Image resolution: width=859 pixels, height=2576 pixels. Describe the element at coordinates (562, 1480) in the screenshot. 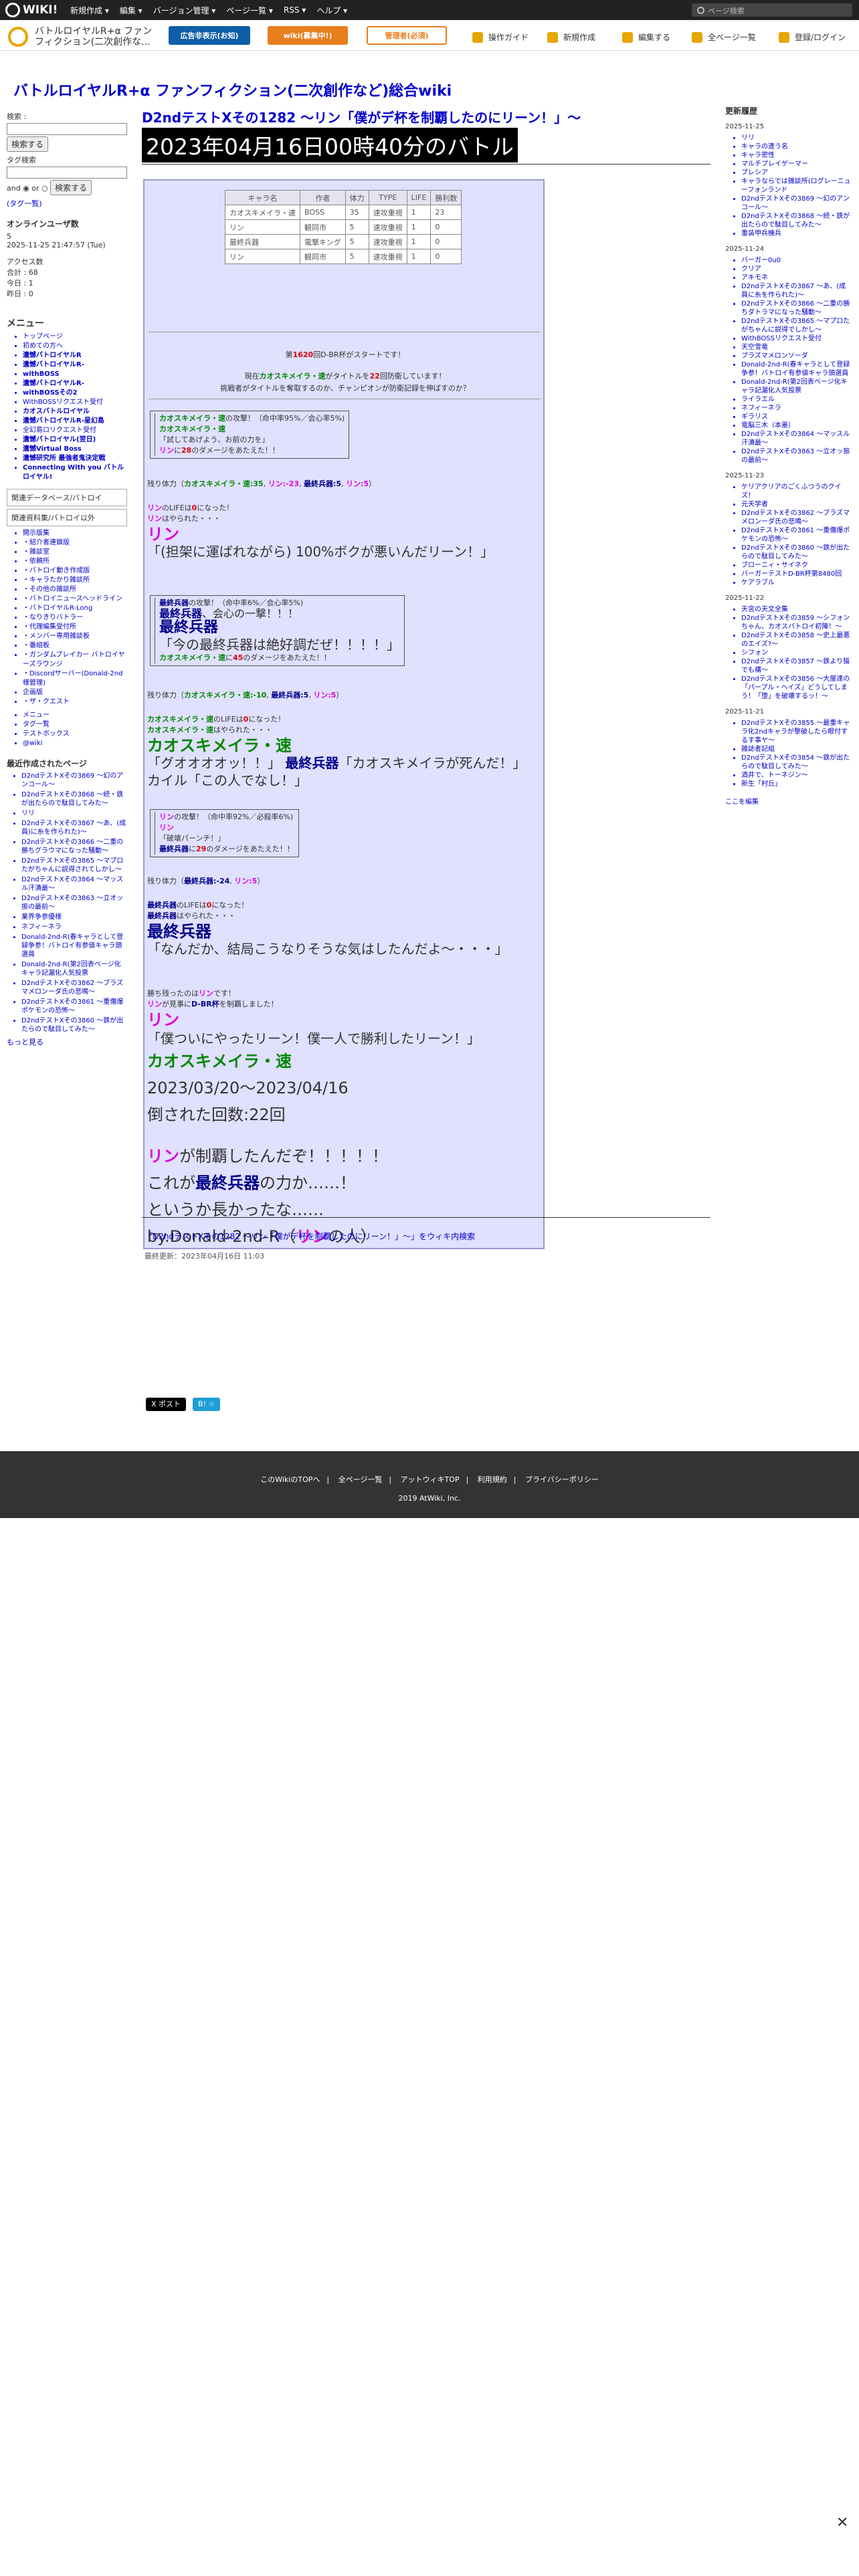

I see `footer-link-privacy: プライバシーポリシー` at that location.